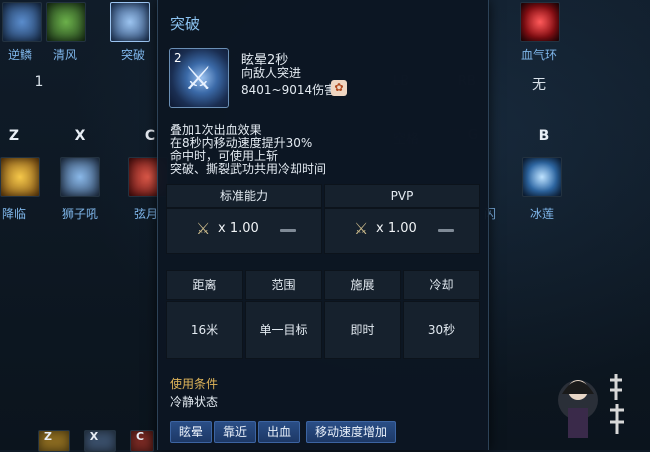 The height and width of the screenshot is (452, 650). I want to click on skill-label-jianglin: 降临, so click(13, 214).